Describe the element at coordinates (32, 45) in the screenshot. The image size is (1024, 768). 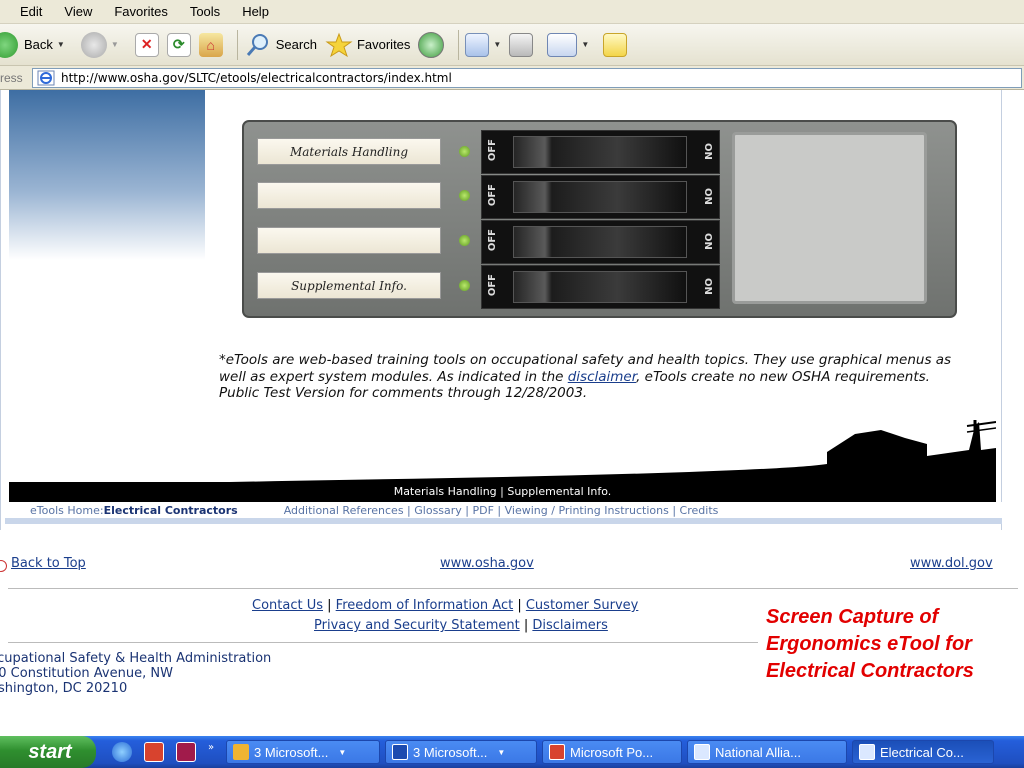
I see `back-button: Back ▼` at that location.